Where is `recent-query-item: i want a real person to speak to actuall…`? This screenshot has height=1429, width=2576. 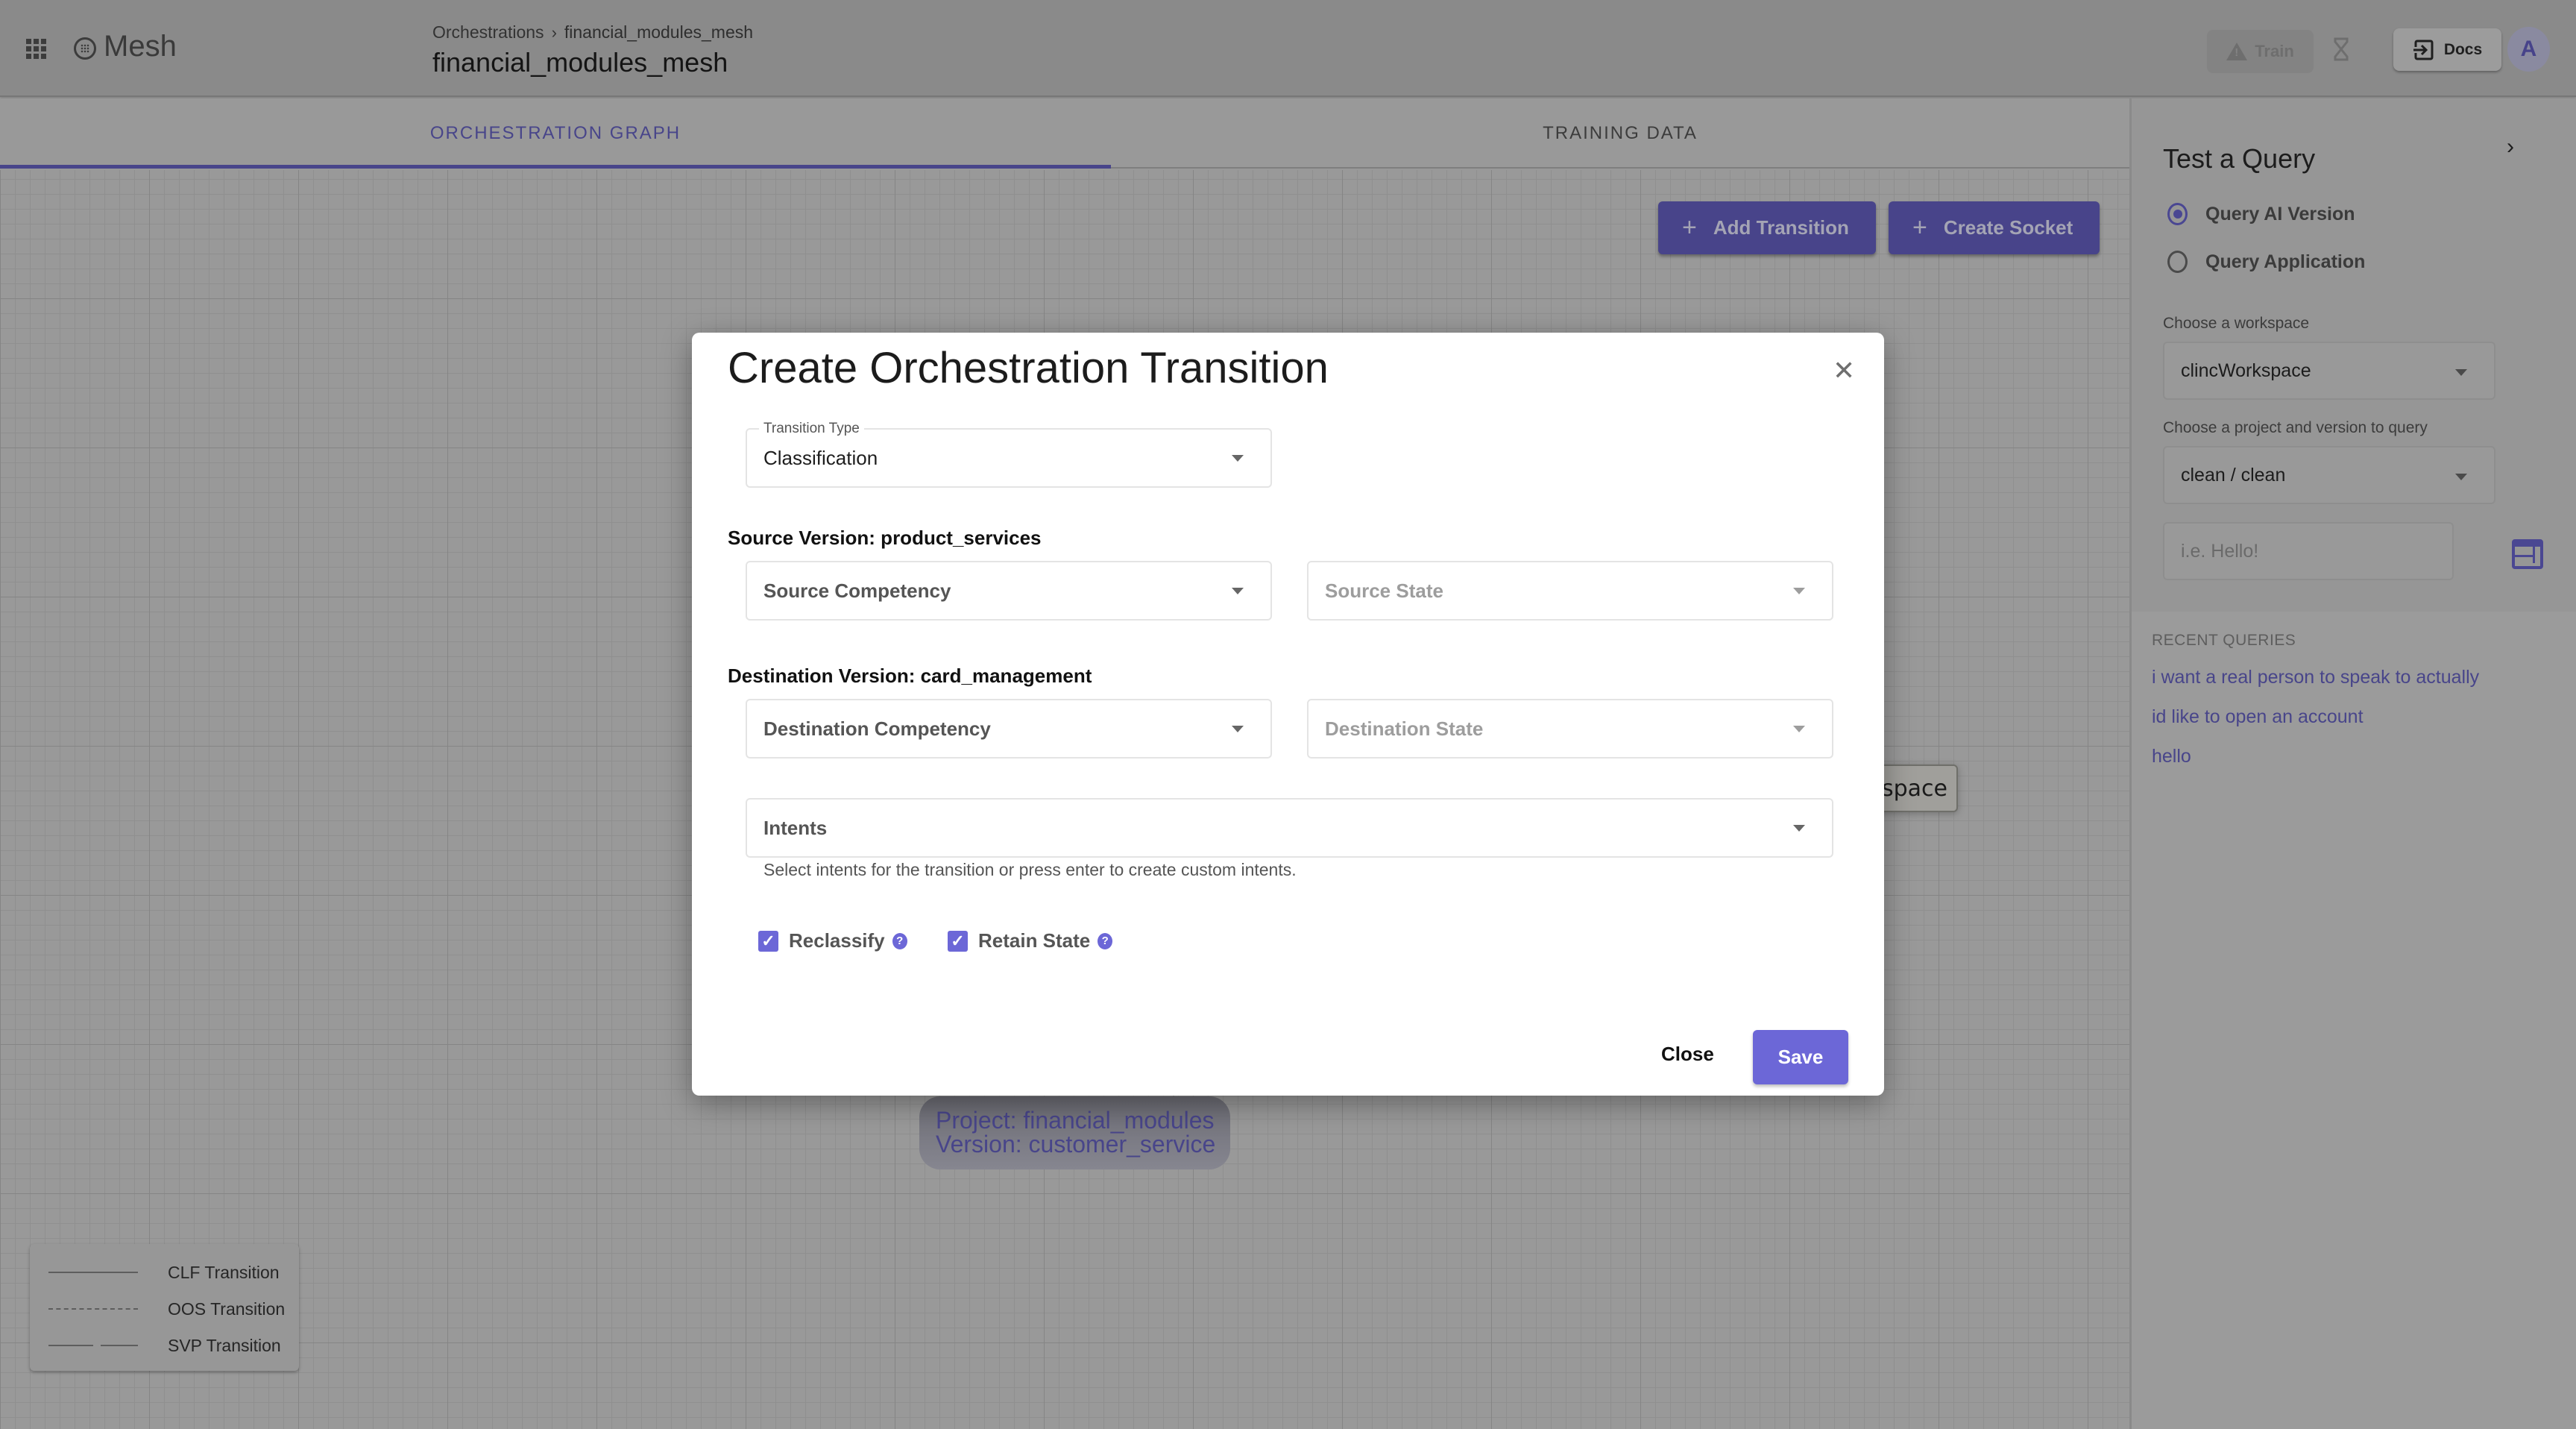
recent-query-item: i want a real person to speak to actuall… is located at coordinates (2315, 677).